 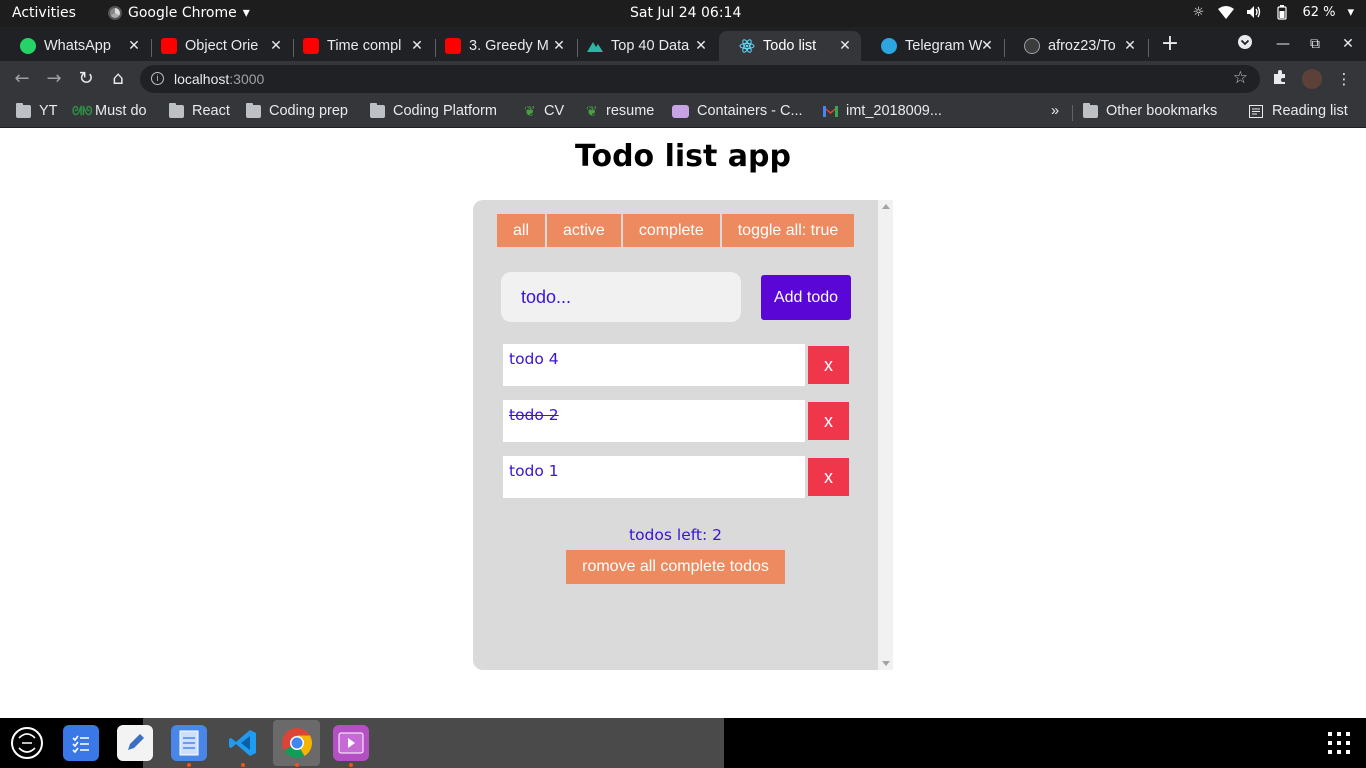 What do you see at coordinates (654, 365) in the screenshot?
I see `todo-text: todo 4` at bounding box center [654, 365].